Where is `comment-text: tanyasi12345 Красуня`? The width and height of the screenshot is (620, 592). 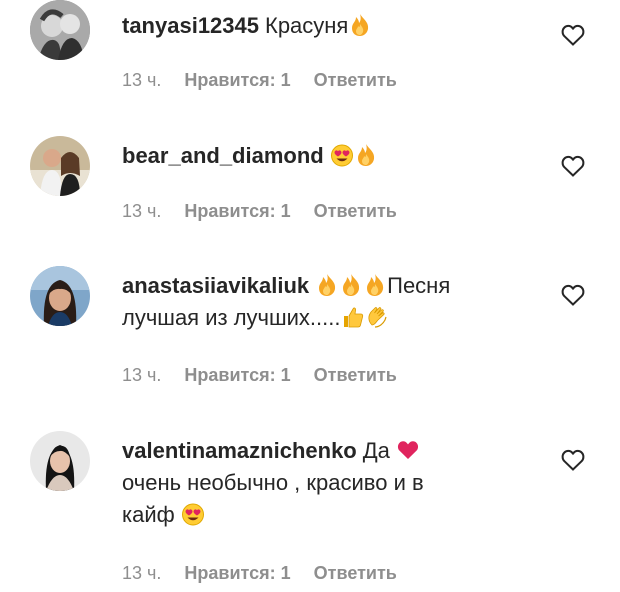
comment-text: tanyasi12345 Красуня is located at coordinates (332, 26).